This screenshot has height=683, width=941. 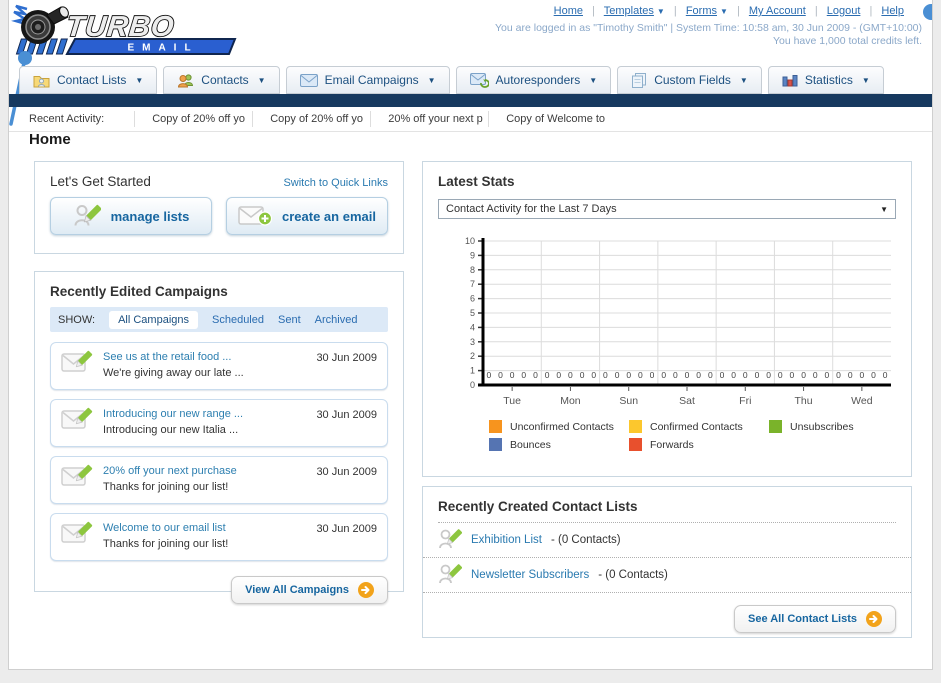 I want to click on tab-label: Custom Fields, so click(x=692, y=80).